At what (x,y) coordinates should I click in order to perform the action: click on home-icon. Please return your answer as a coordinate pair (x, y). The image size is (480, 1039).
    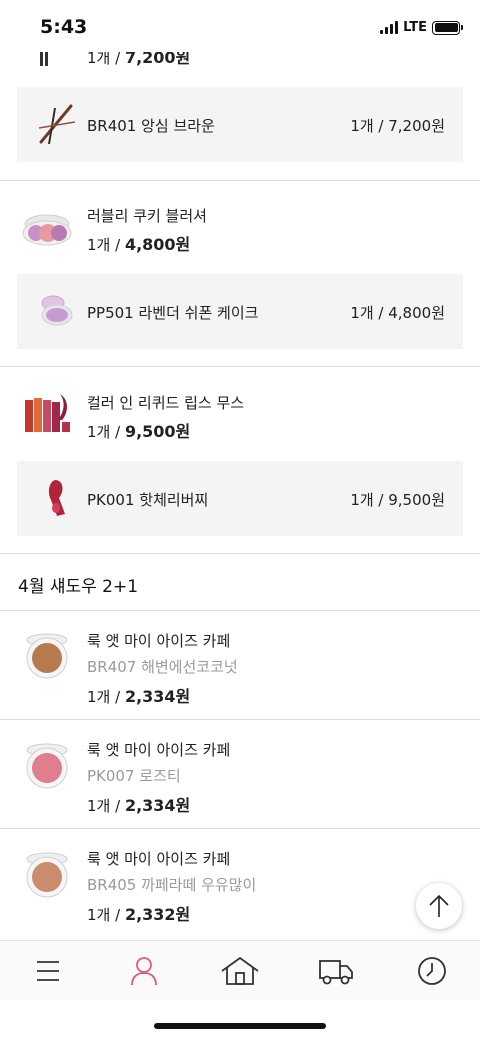
    Looking at the image, I should click on (240, 970).